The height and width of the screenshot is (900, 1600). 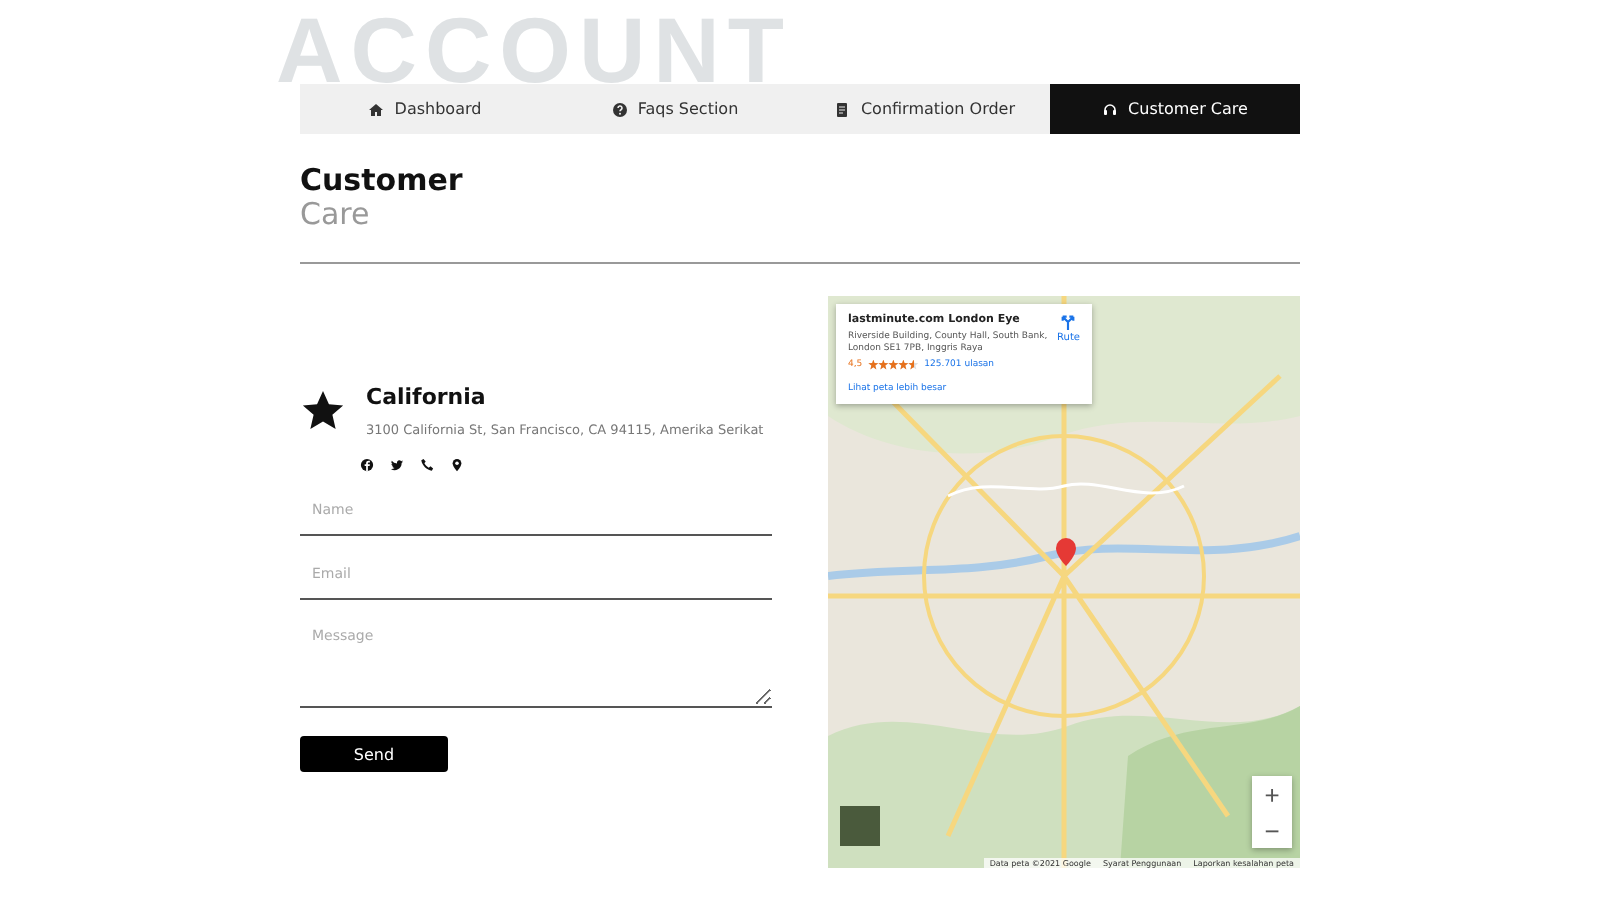 What do you see at coordinates (457, 465) in the screenshot?
I see `map-pin-icon` at bounding box center [457, 465].